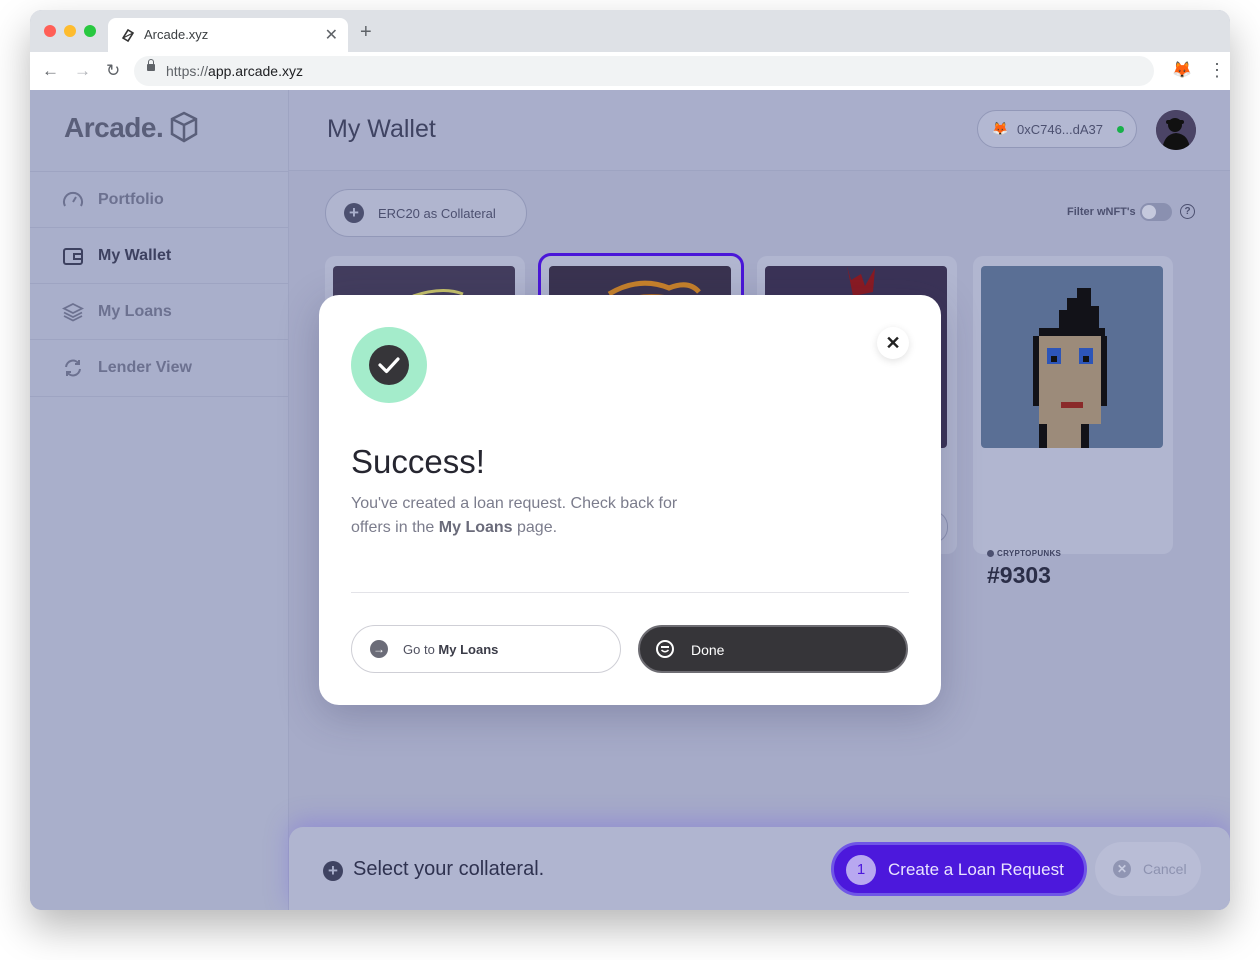 The height and width of the screenshot is (960, 1260). I want to click on wallet-address: 0xC746...dA37, so click(1060, 129).